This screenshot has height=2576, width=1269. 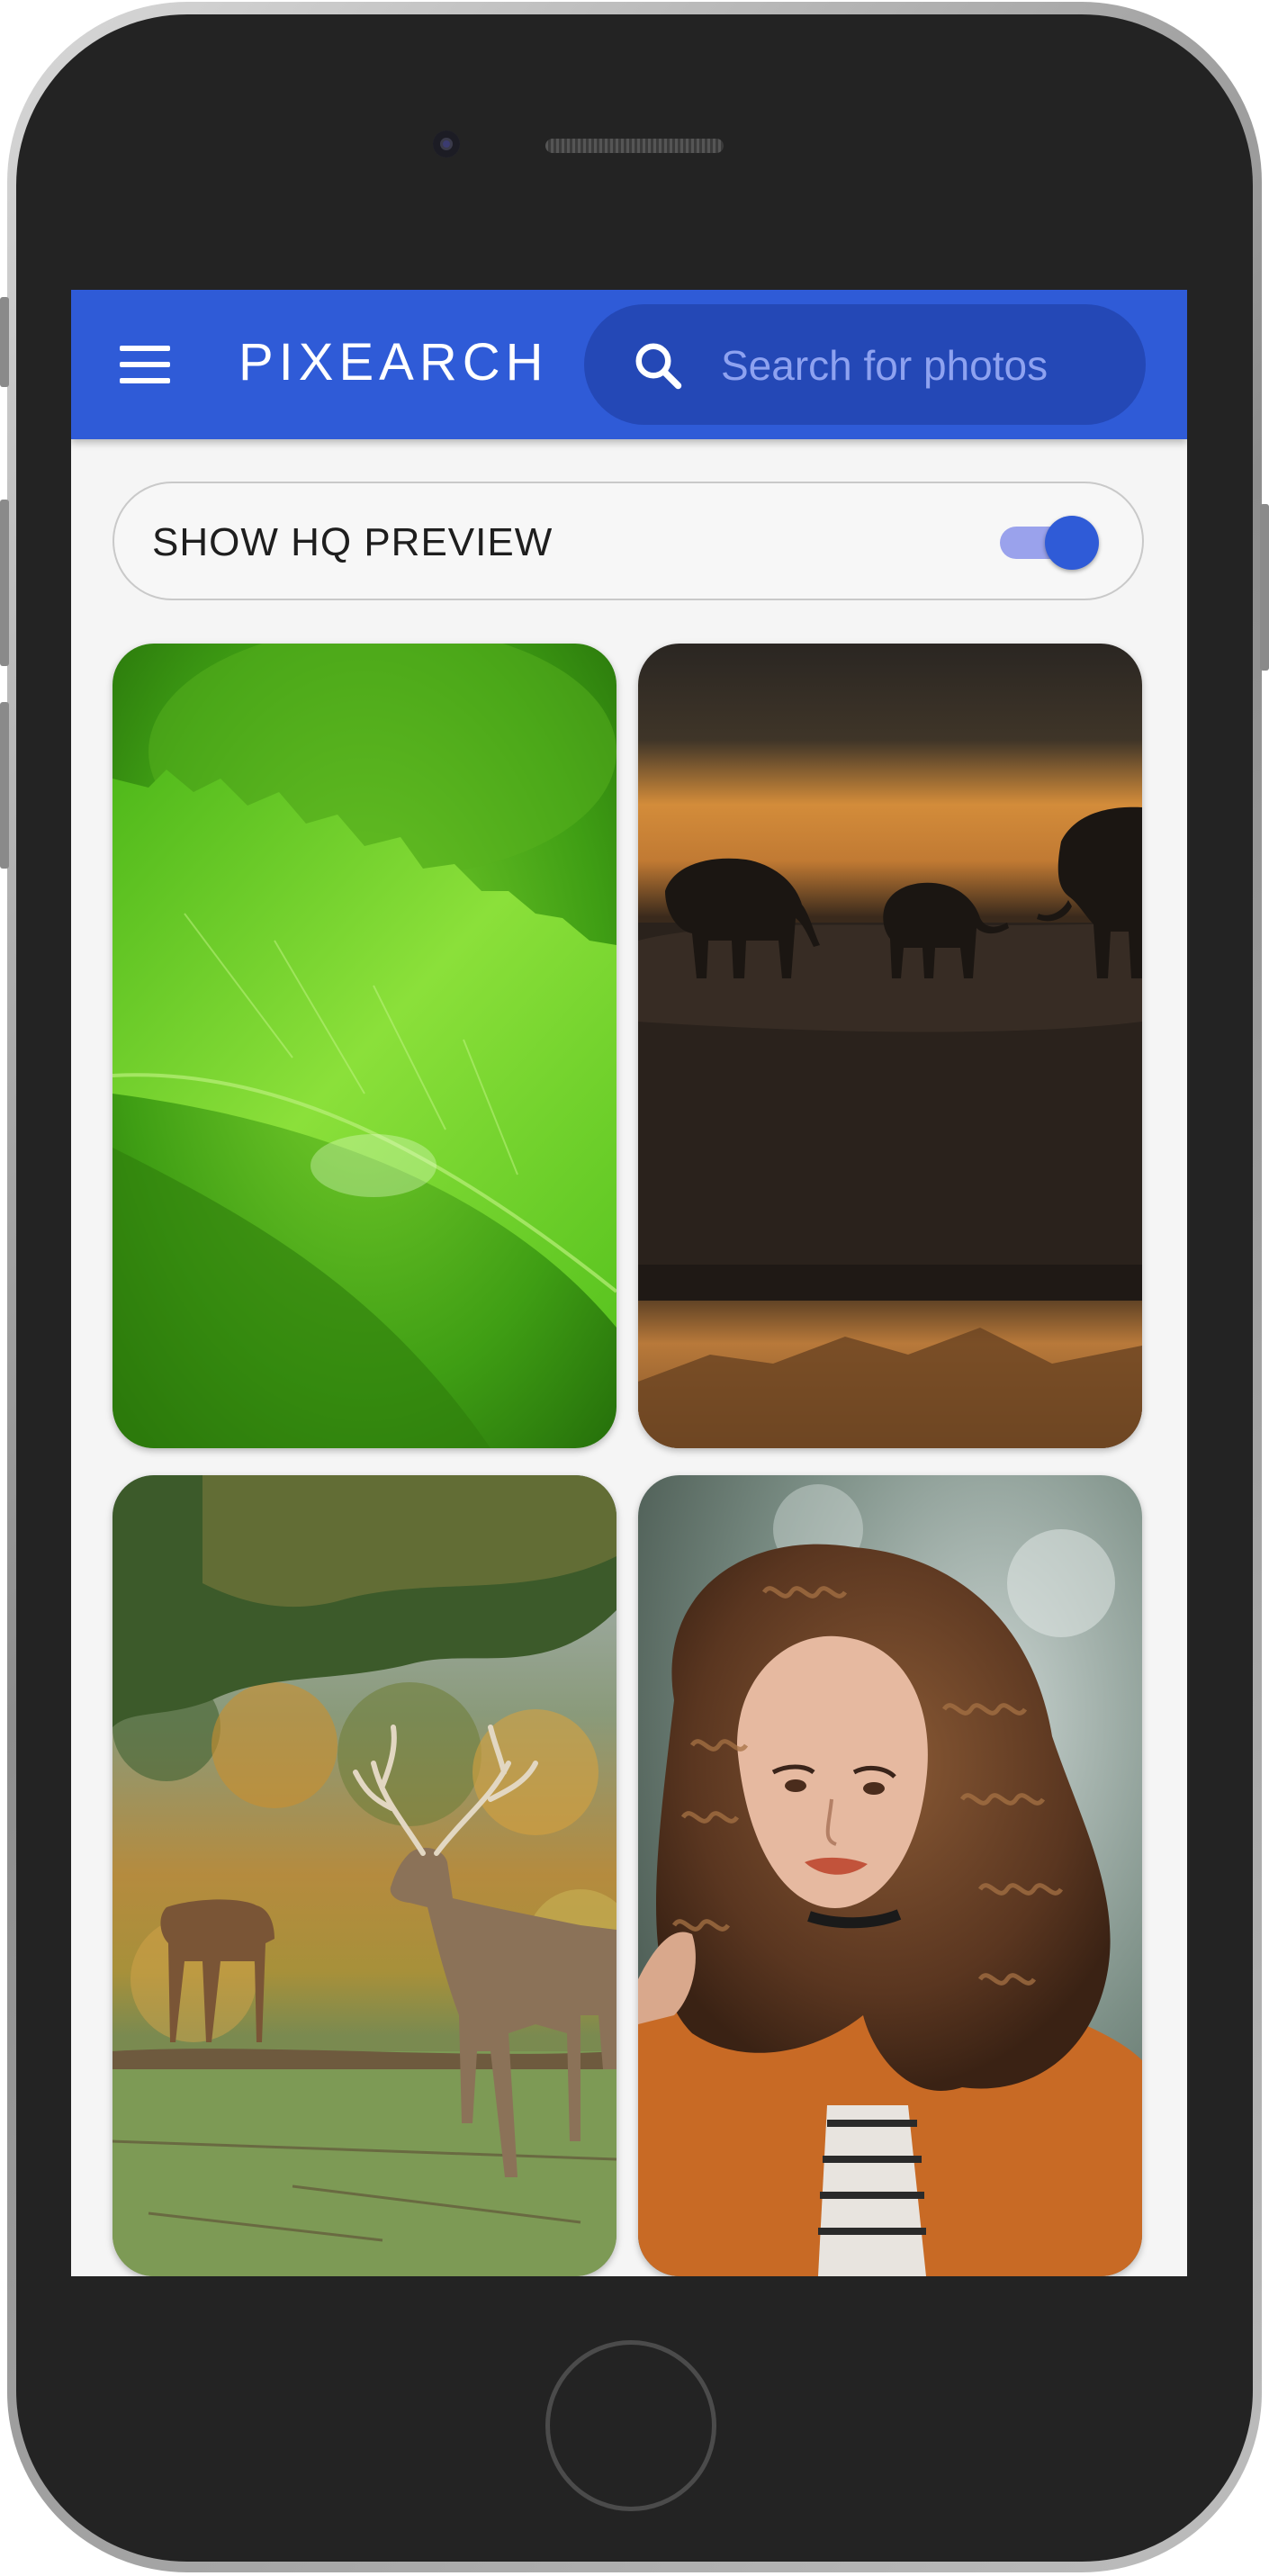 I want to click on portrait-photo, so click(x=890, y=1875).